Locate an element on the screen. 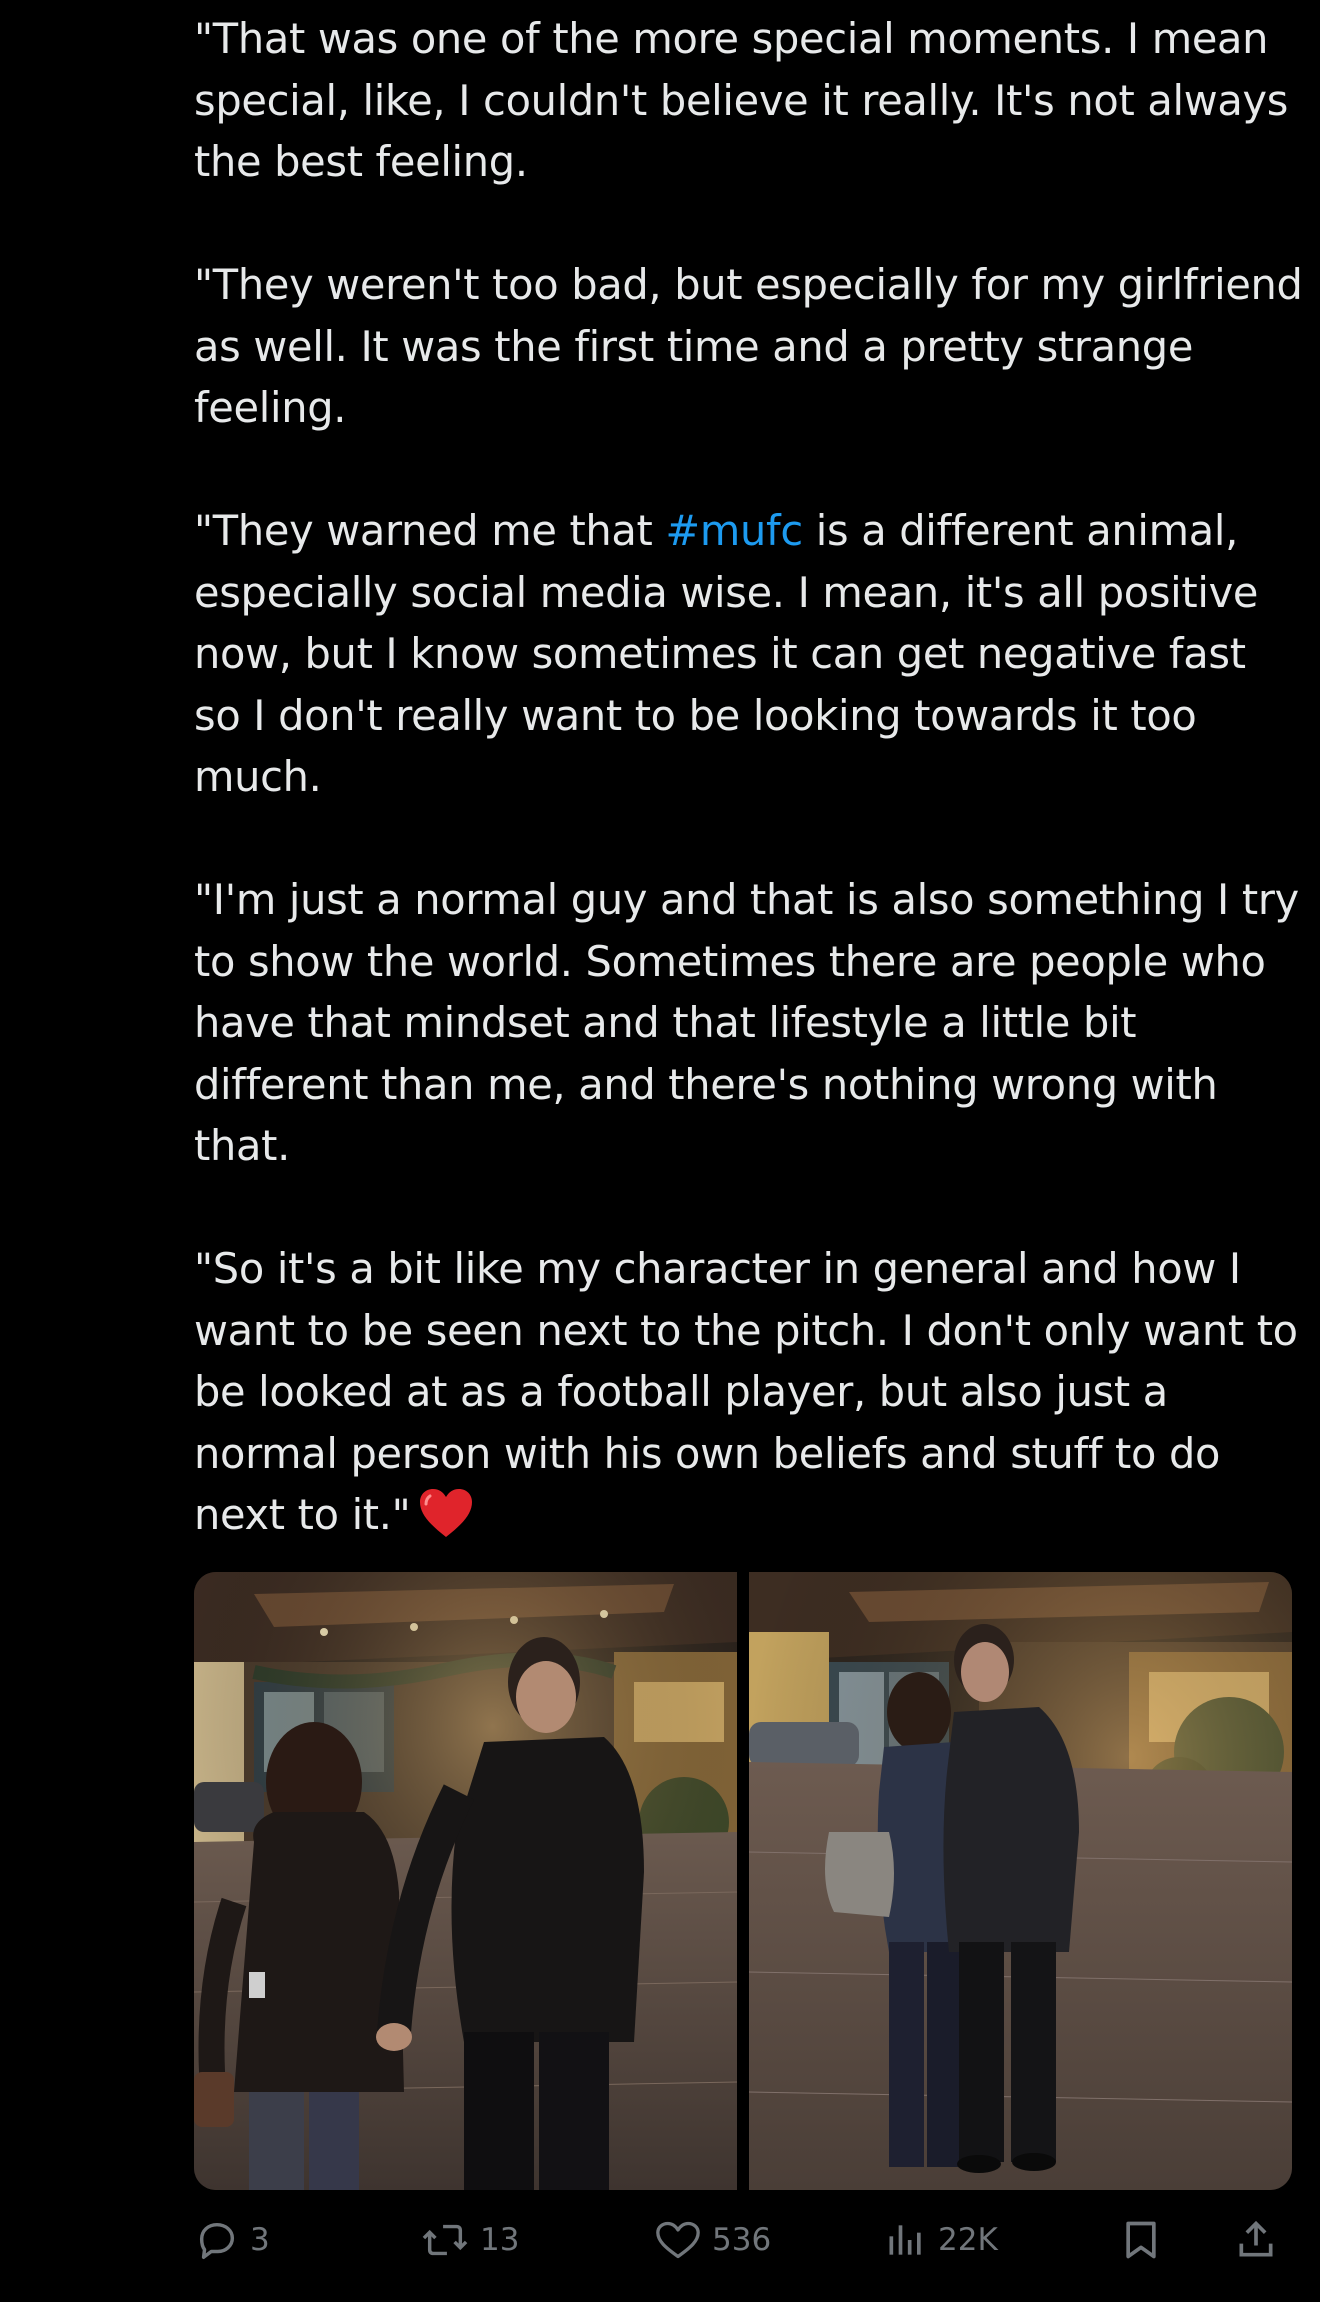 Image resolution: width=1320 pixels, height=2302 pixels. like-count: 536 is located at coordinates (742, 2240).